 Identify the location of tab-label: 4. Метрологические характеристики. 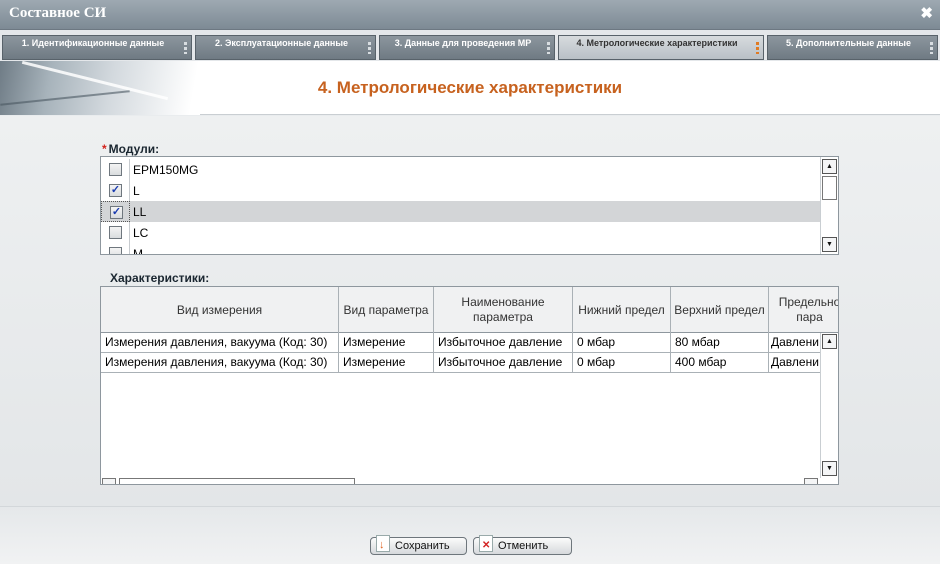
(657, 43).